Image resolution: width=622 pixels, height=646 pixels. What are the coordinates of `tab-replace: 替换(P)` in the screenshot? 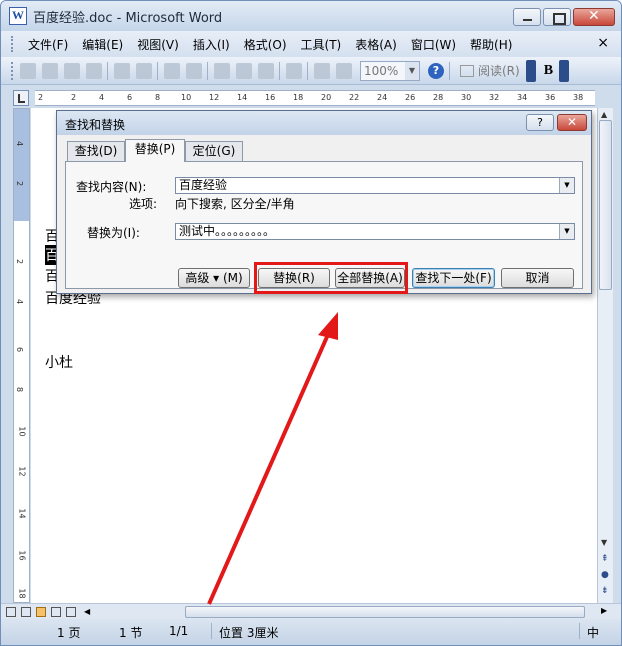 It's located at (155, 150).